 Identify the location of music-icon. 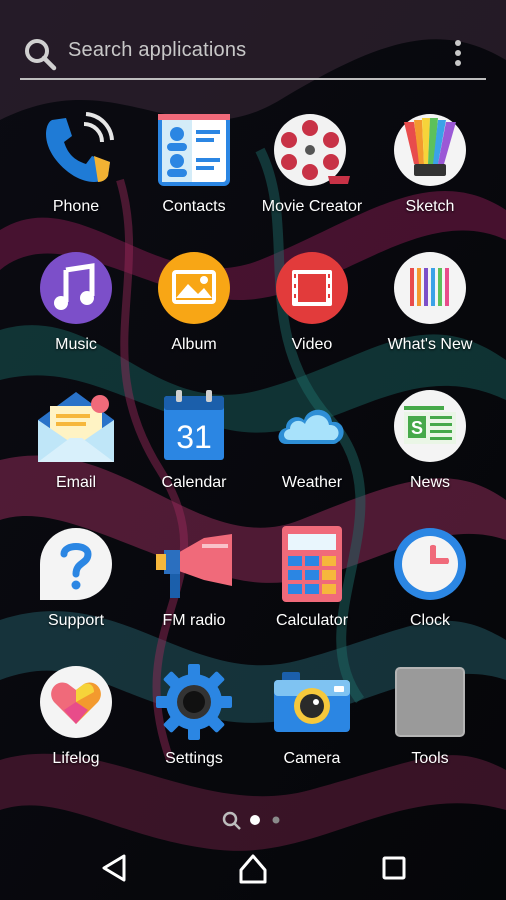
(76, 288).